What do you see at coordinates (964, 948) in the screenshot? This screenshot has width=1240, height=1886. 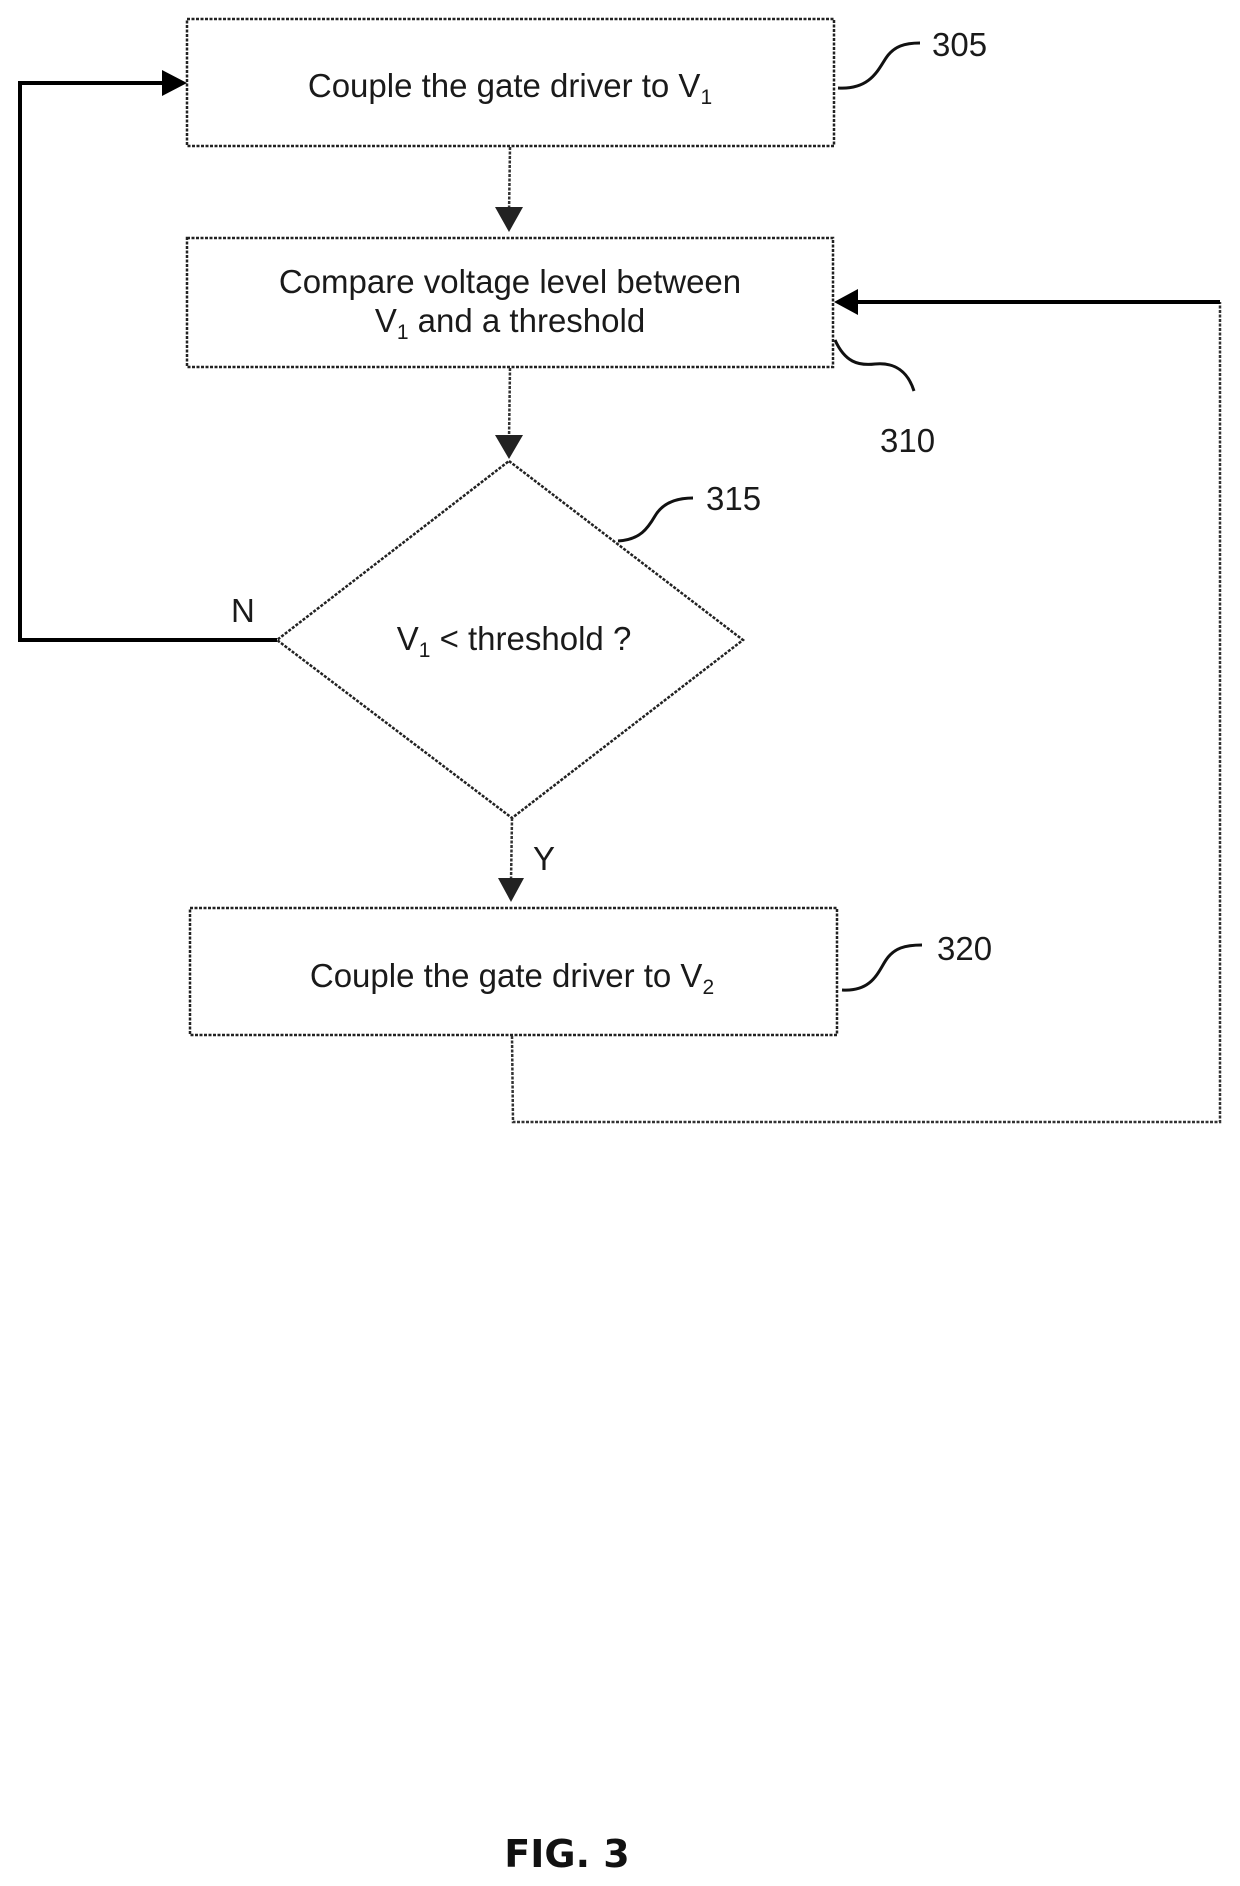 I see `ref-label-320: 320` at bounding box center [964, 948].